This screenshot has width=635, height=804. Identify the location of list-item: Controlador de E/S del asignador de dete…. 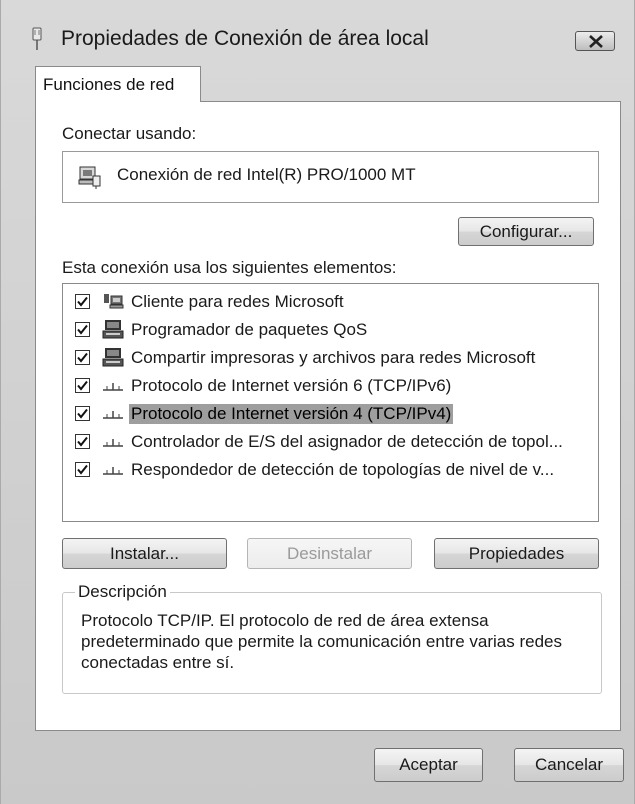
(330, 444).